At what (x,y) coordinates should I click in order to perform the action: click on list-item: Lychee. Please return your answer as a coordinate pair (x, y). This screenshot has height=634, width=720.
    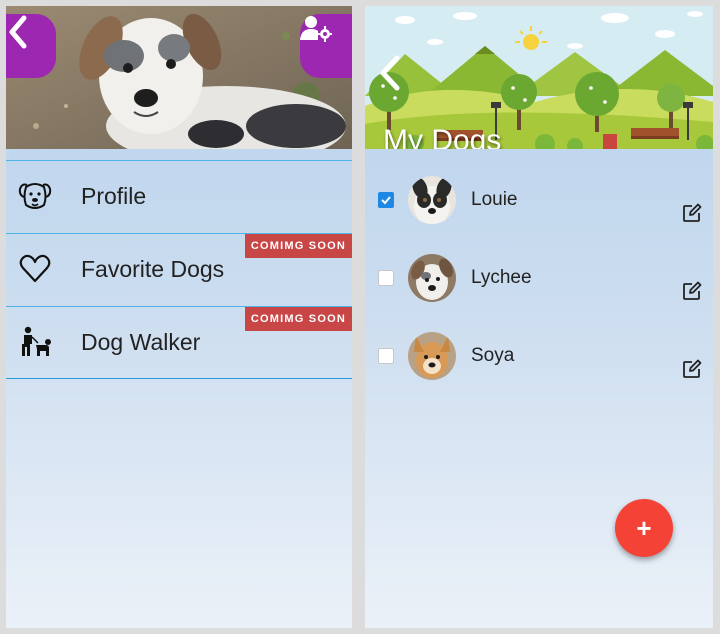
    Looking at the image, I should click on (539, 289).